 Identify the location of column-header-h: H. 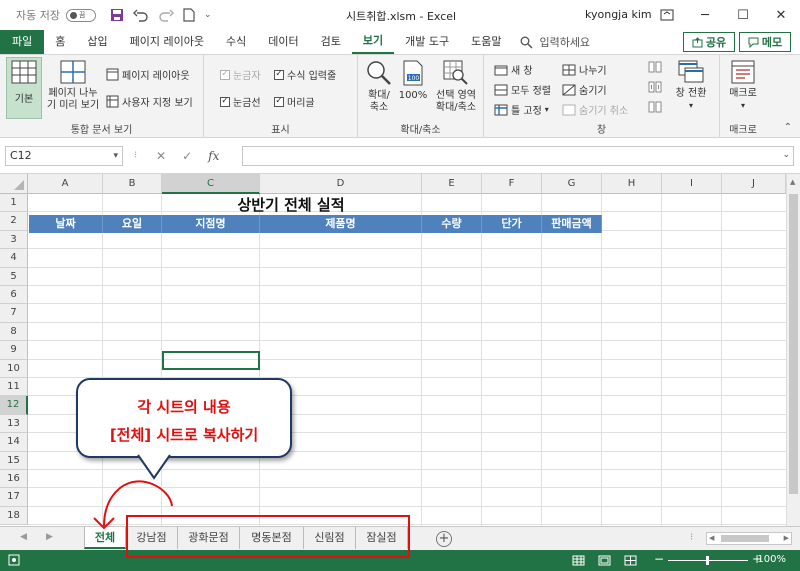
(632, 184).